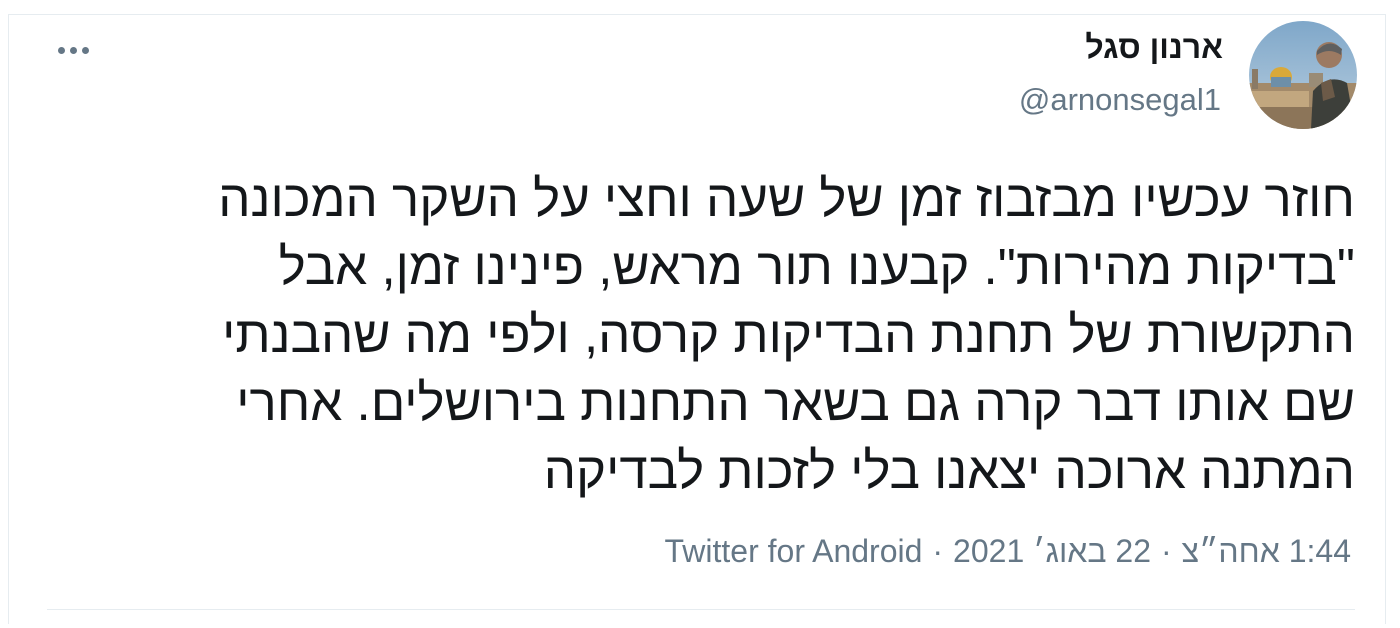 The width and height of the screenshot is (1400, 628). Describe the element at coordinates (61, 50) in the screenshot. I see `more-horizontal-icon` at that location.